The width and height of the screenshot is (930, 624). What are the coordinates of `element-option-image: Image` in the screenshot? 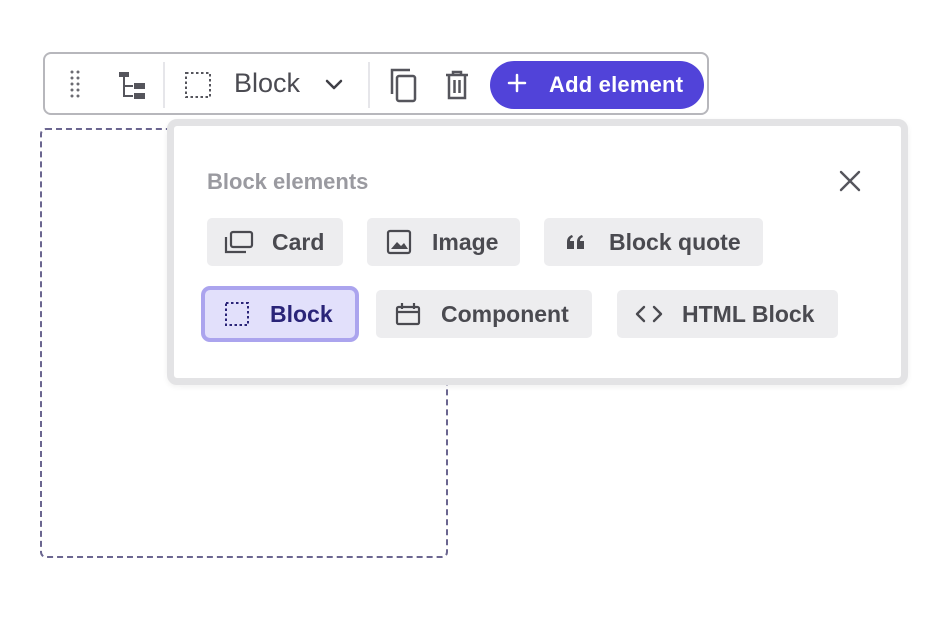 It's located at (443, 242).